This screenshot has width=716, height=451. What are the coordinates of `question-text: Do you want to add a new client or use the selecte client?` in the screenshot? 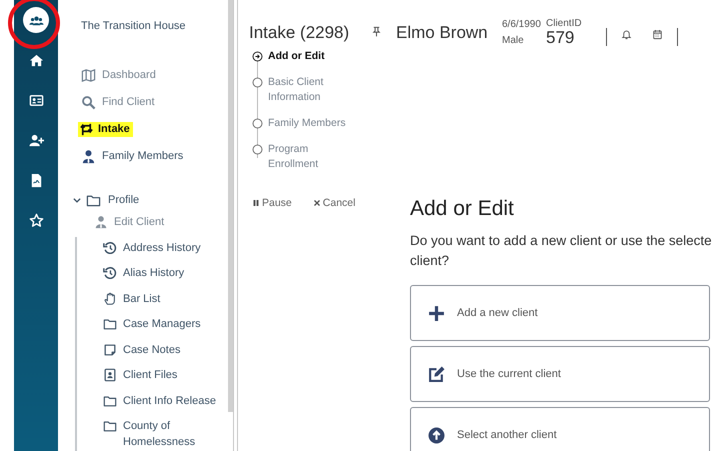 It's located at (561, 251).